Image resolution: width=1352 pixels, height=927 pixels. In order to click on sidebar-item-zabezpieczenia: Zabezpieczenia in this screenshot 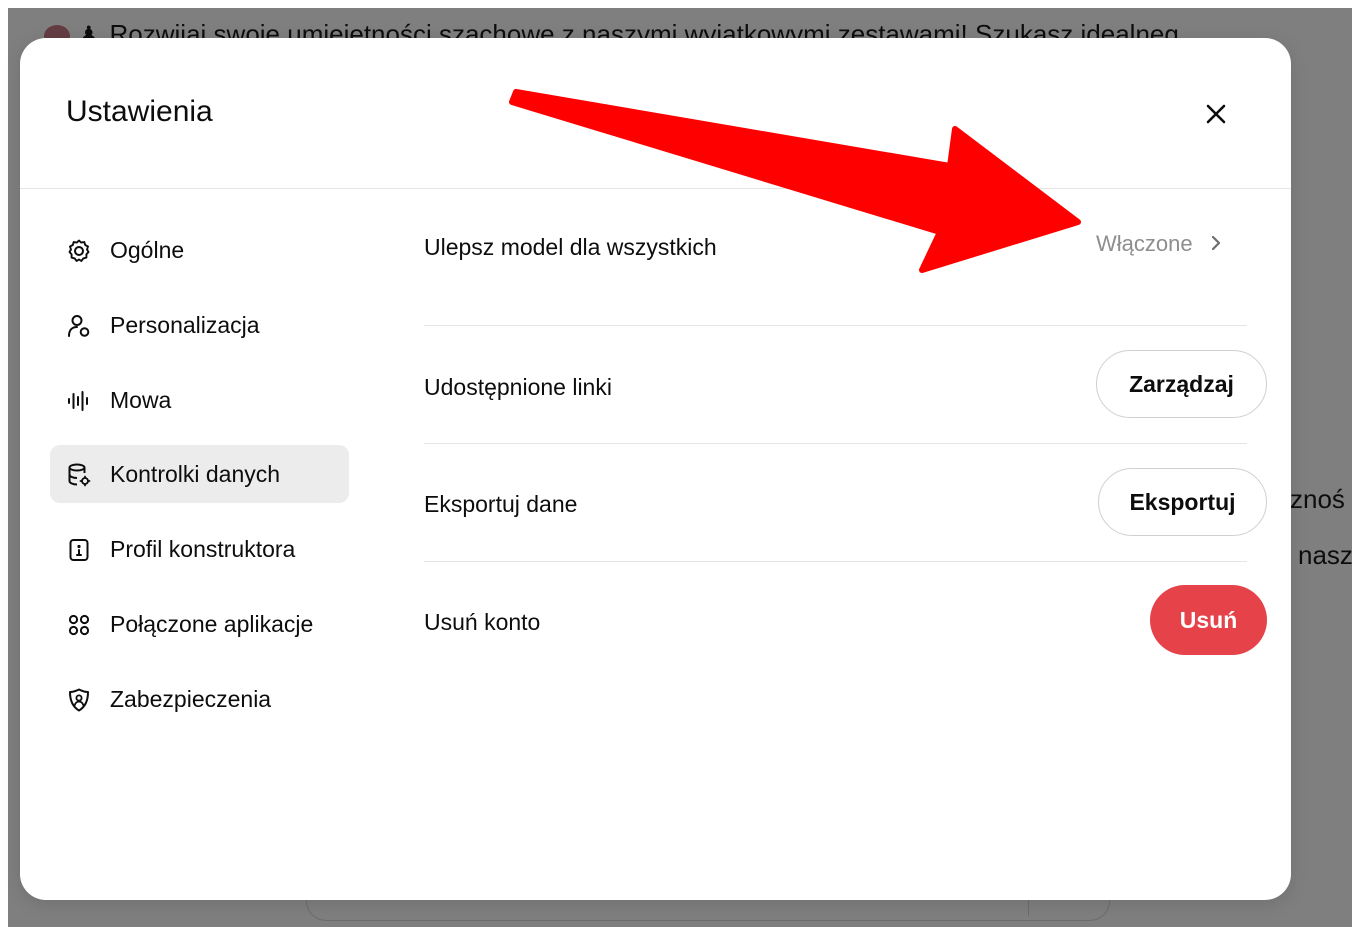, I will do `click(199, 699)`.